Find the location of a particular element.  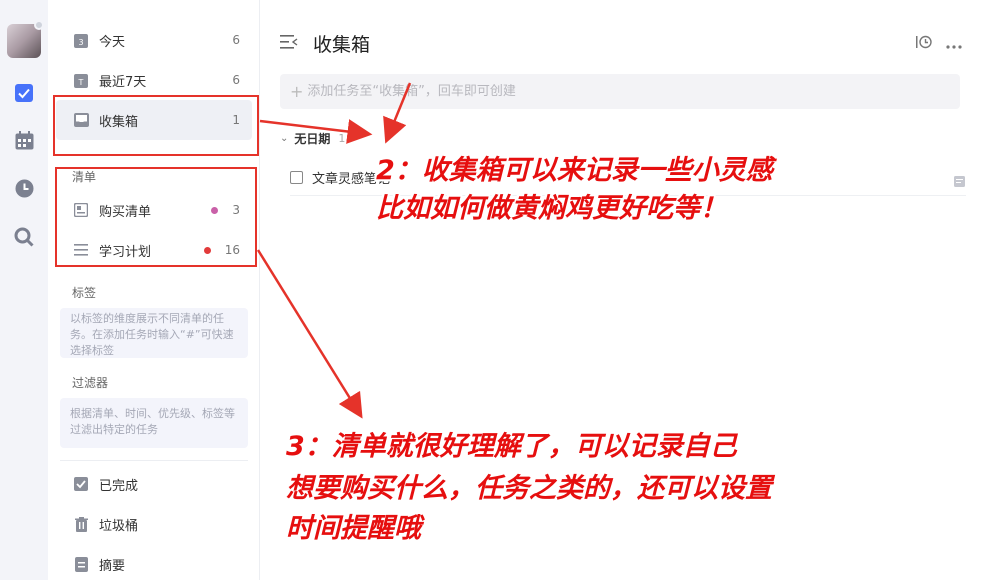

task-check-icon is located at coordinates (24, 93).